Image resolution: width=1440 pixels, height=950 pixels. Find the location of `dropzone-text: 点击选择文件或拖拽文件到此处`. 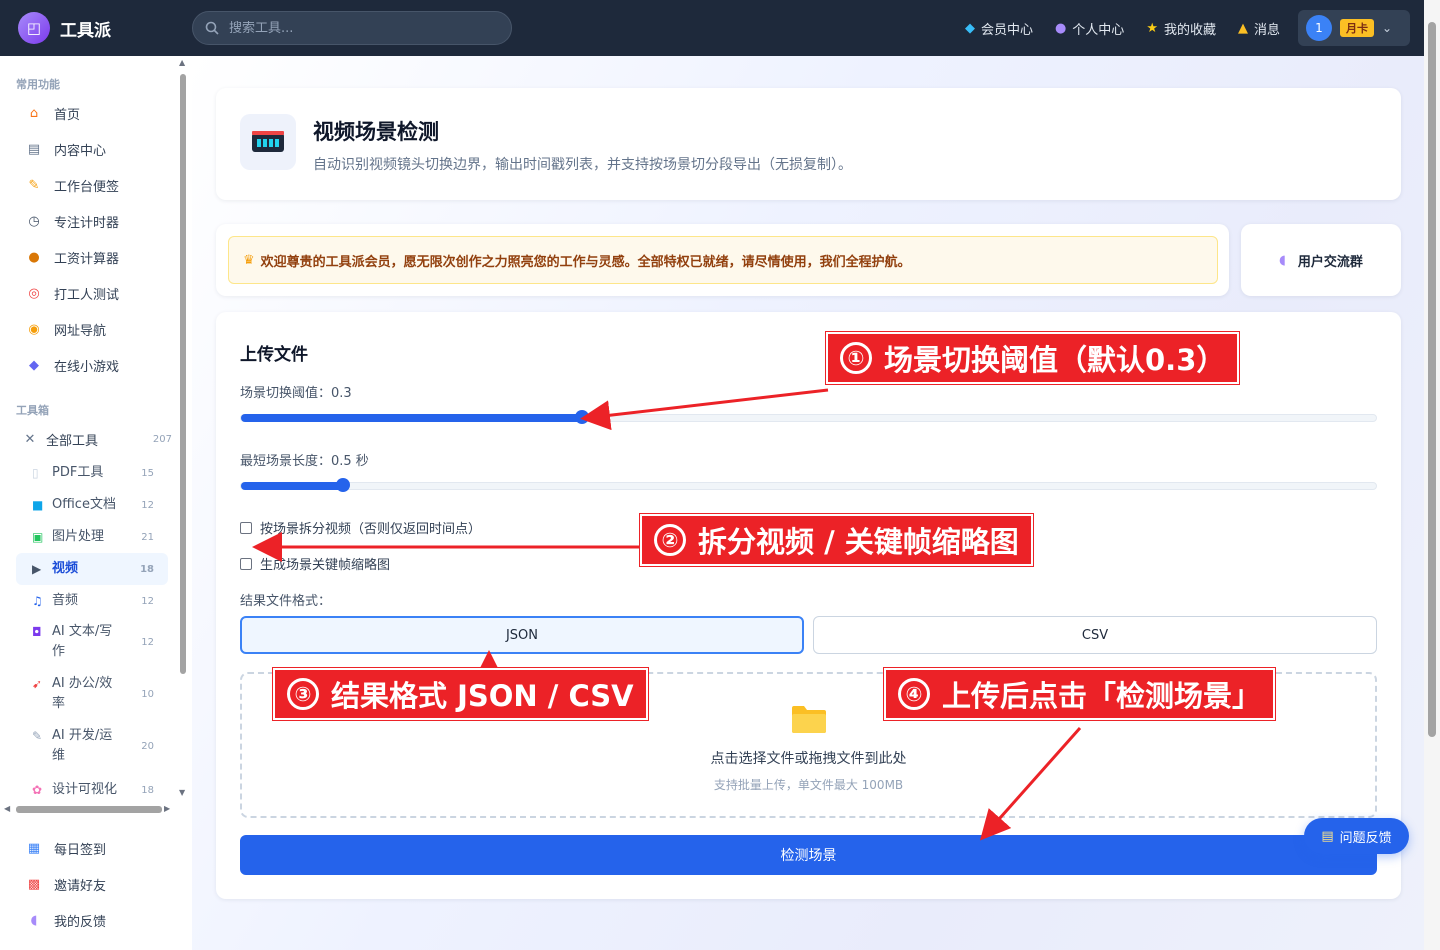

dropzone-text: 点击选择文件或拖拽文件到此处 is located at coordinates (808, 759).